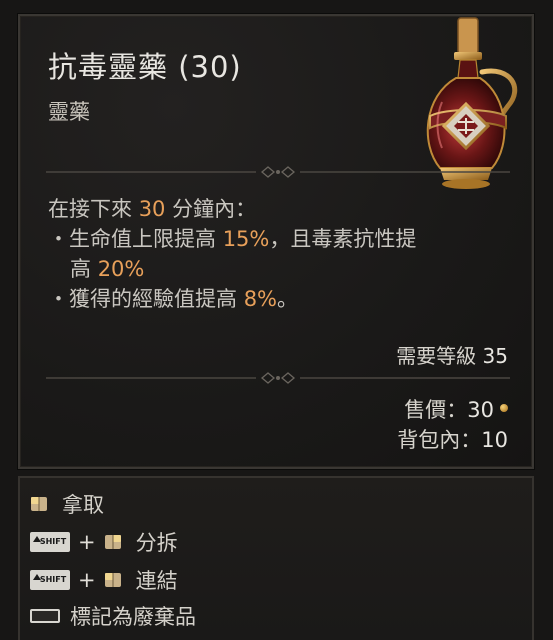 The height and width of the screenshot is (640, 553). I want to click on junk-label: 標記為廢棄品, so click(133, 617).